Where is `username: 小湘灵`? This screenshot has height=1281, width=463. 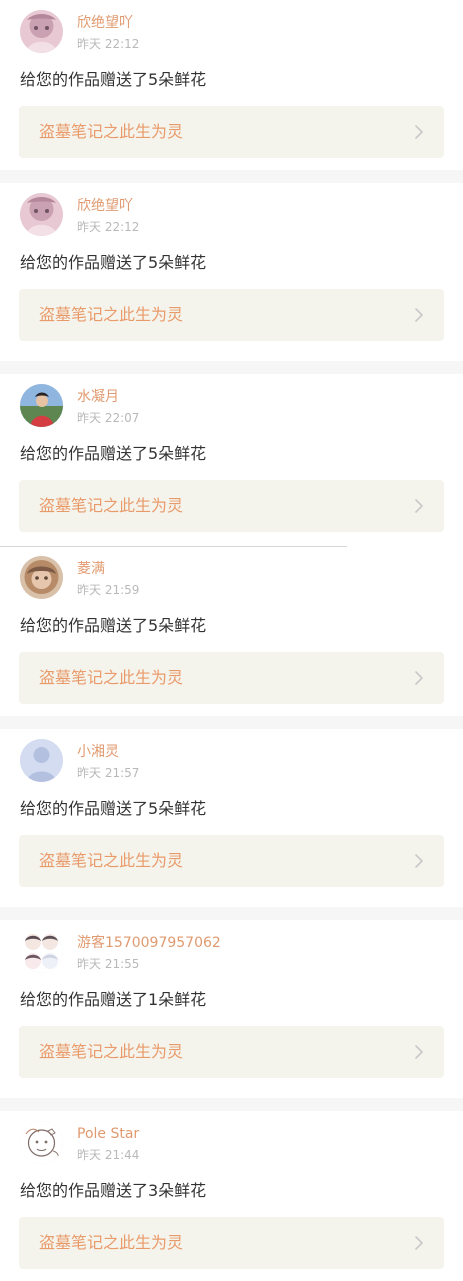 username: 小湘灵 is located at coordinates (98, 752).